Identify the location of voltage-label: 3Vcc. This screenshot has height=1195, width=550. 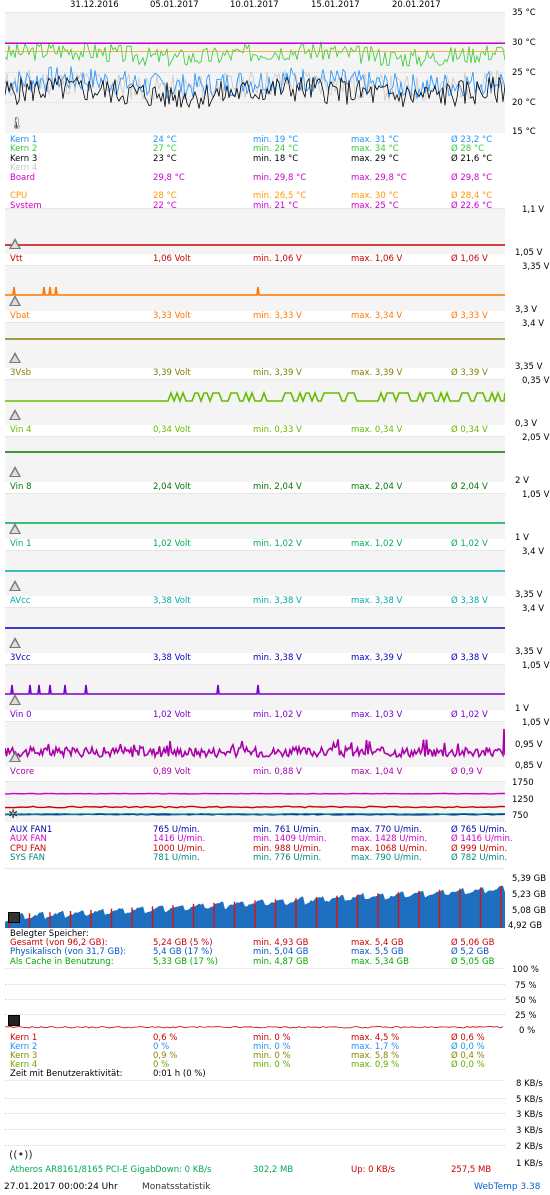
(20, 658).